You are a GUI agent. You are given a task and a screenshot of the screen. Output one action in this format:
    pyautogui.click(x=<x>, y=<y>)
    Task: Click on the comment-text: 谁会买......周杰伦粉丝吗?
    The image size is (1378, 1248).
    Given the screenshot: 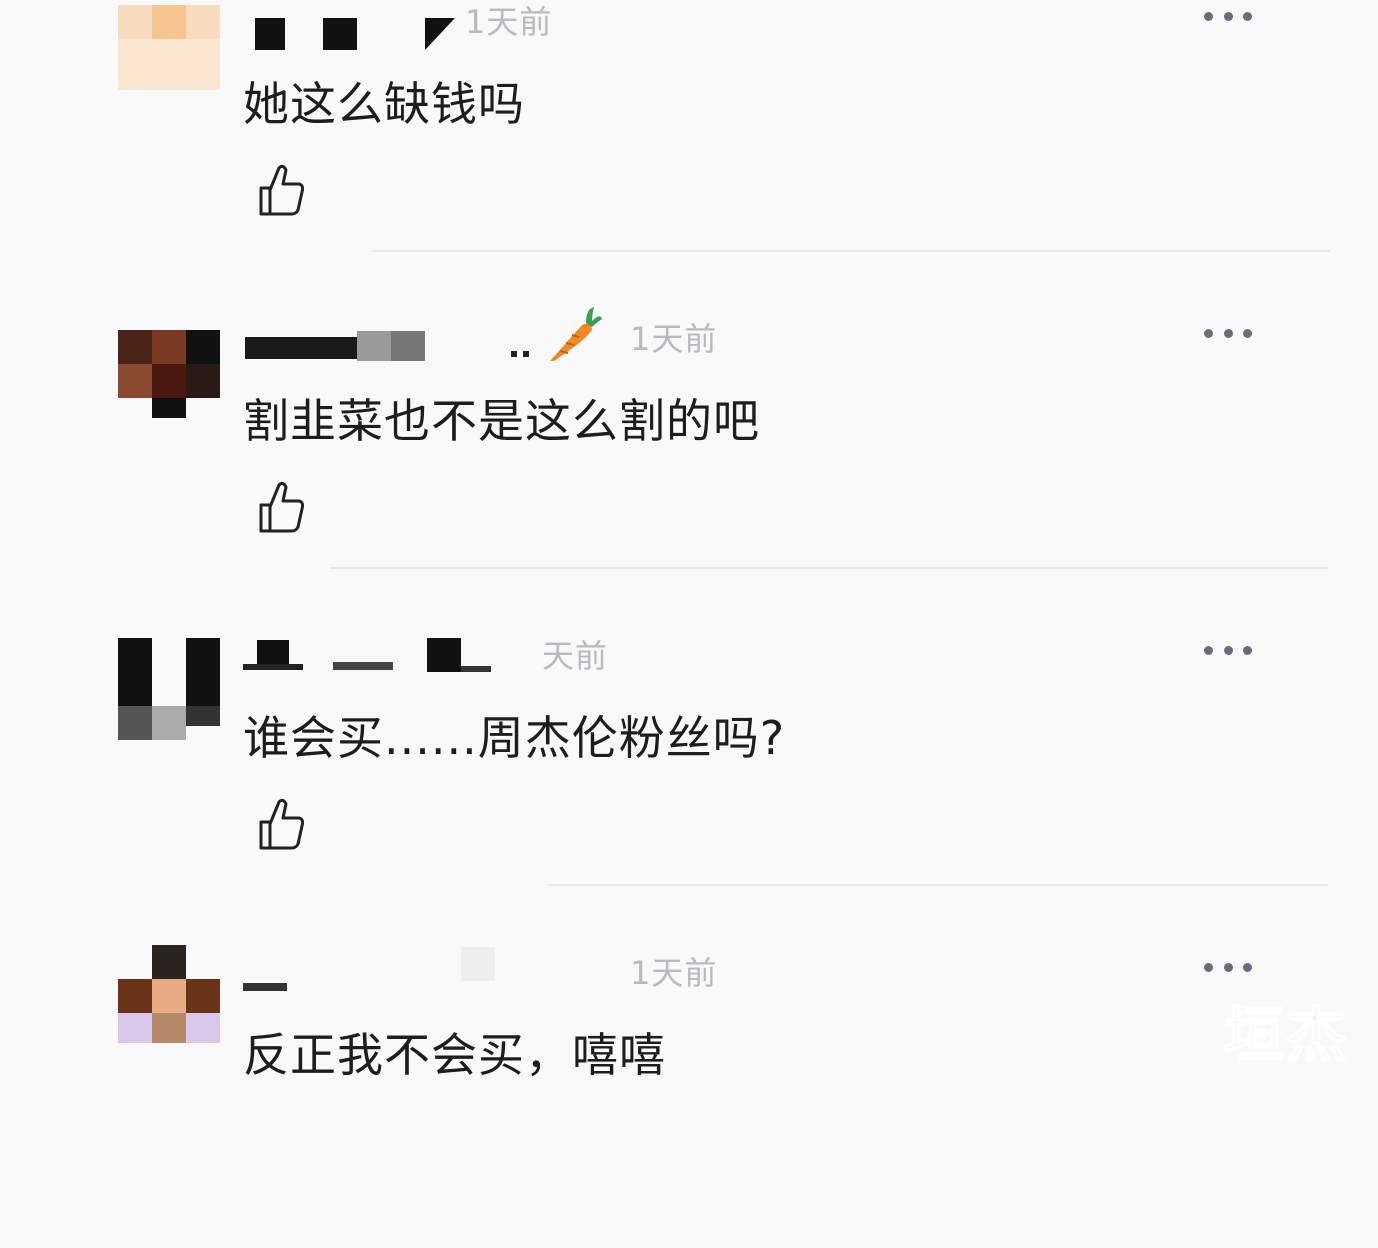 What is the action you would take?
    pyautogui.click(x=514, y=738)
    